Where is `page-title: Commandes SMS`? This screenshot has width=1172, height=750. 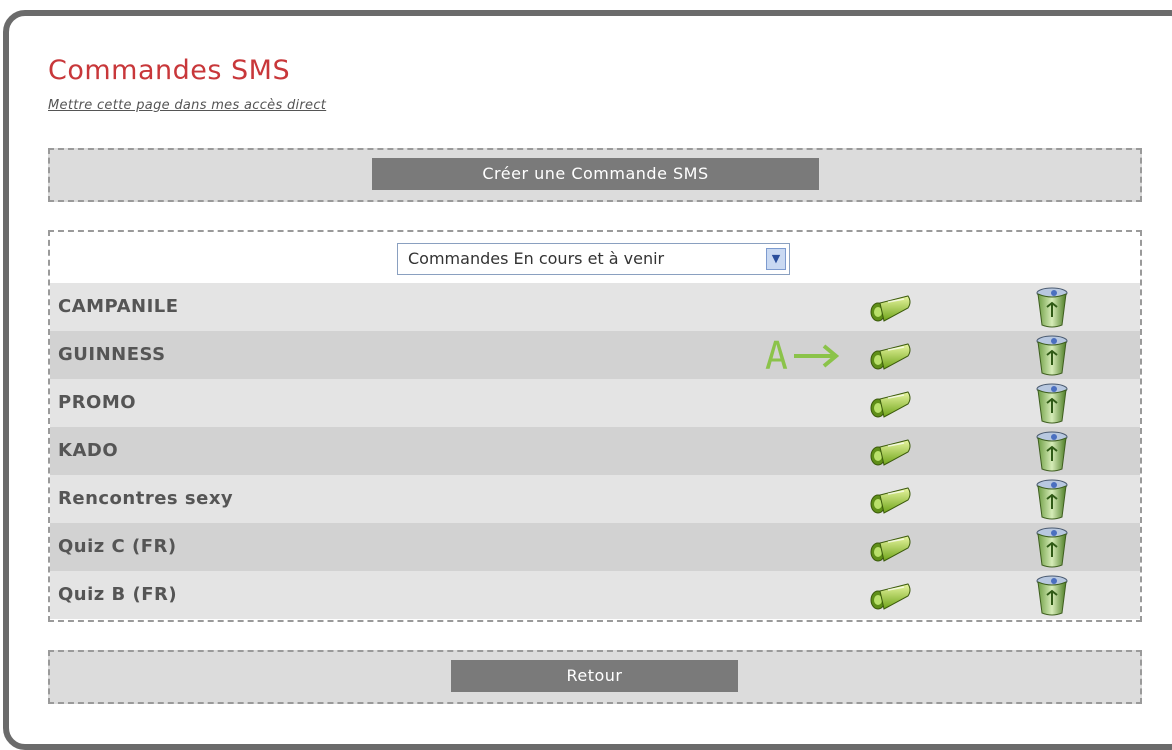 page-title: Commandes SMS is located at coordinates (169, 70).